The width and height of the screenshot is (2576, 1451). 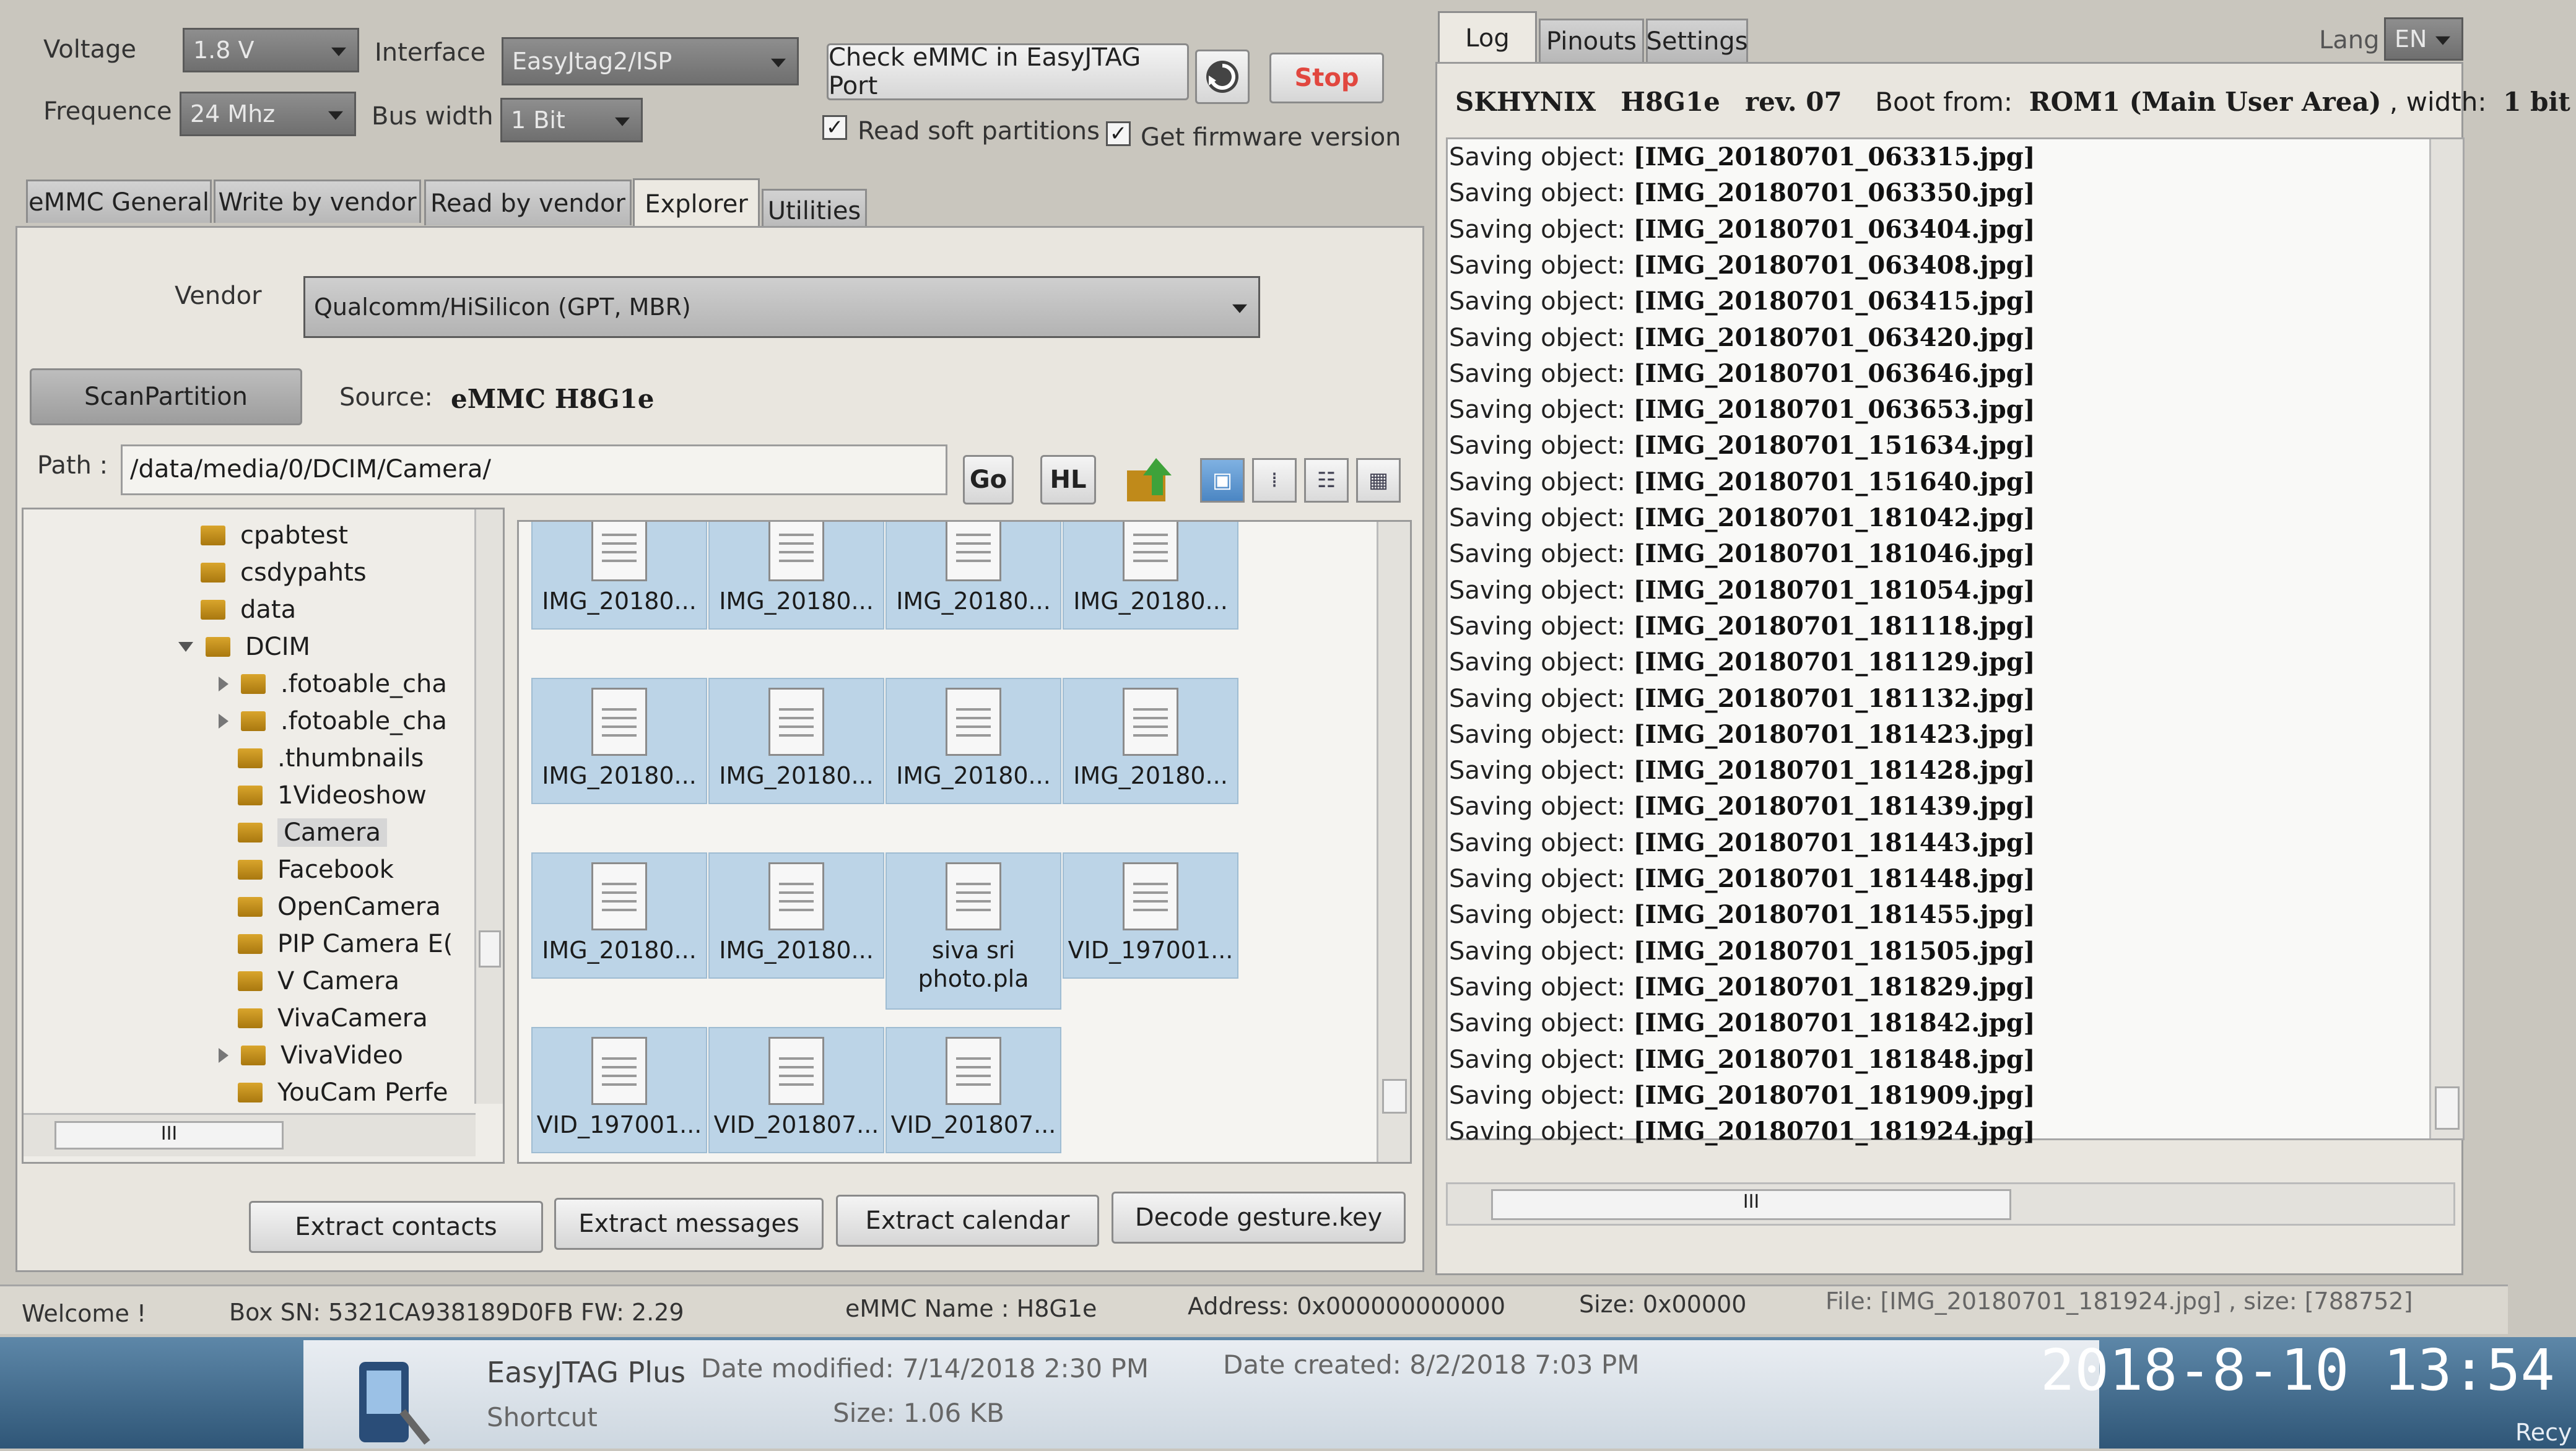 I want to click on read-soft-partitions-checkbox: ✓, so click(x=834, y=127).